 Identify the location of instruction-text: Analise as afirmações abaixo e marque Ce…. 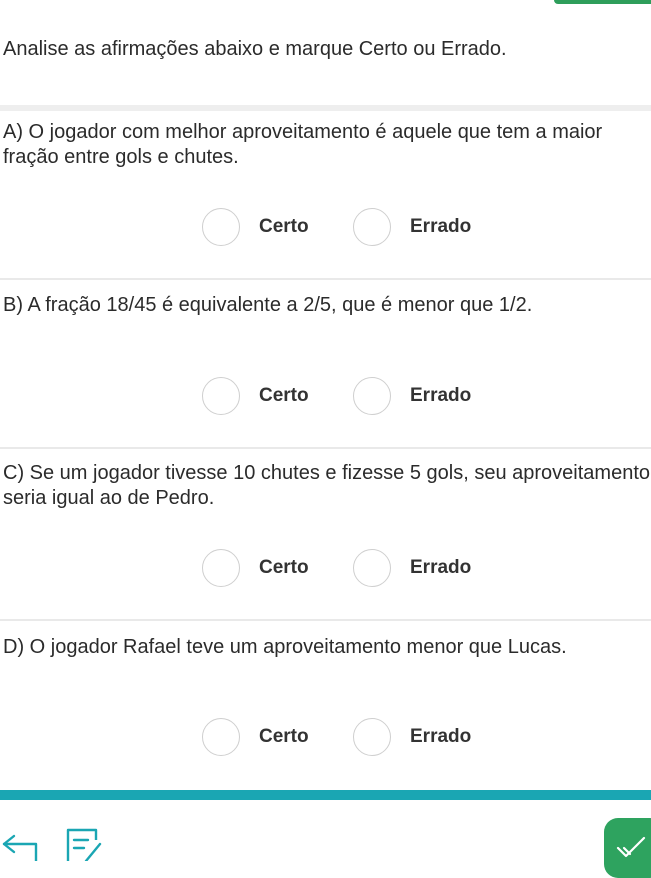
(255, 49).